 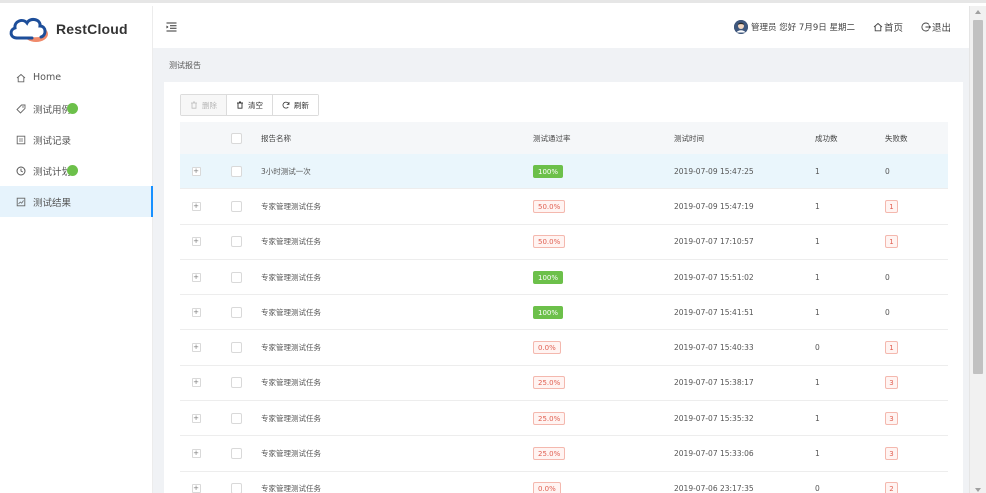 What do you see at coordinates (891, 487) in the screenshot?
I see `fail-count: 2` at bounding box center [891, 487].